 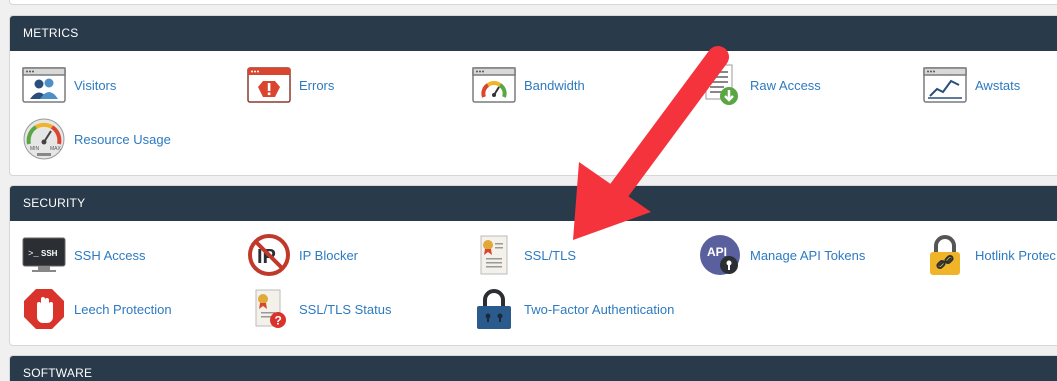 I want to click on security-item-ssl-tls: SSL/TLS, so click(x=524, y=255).